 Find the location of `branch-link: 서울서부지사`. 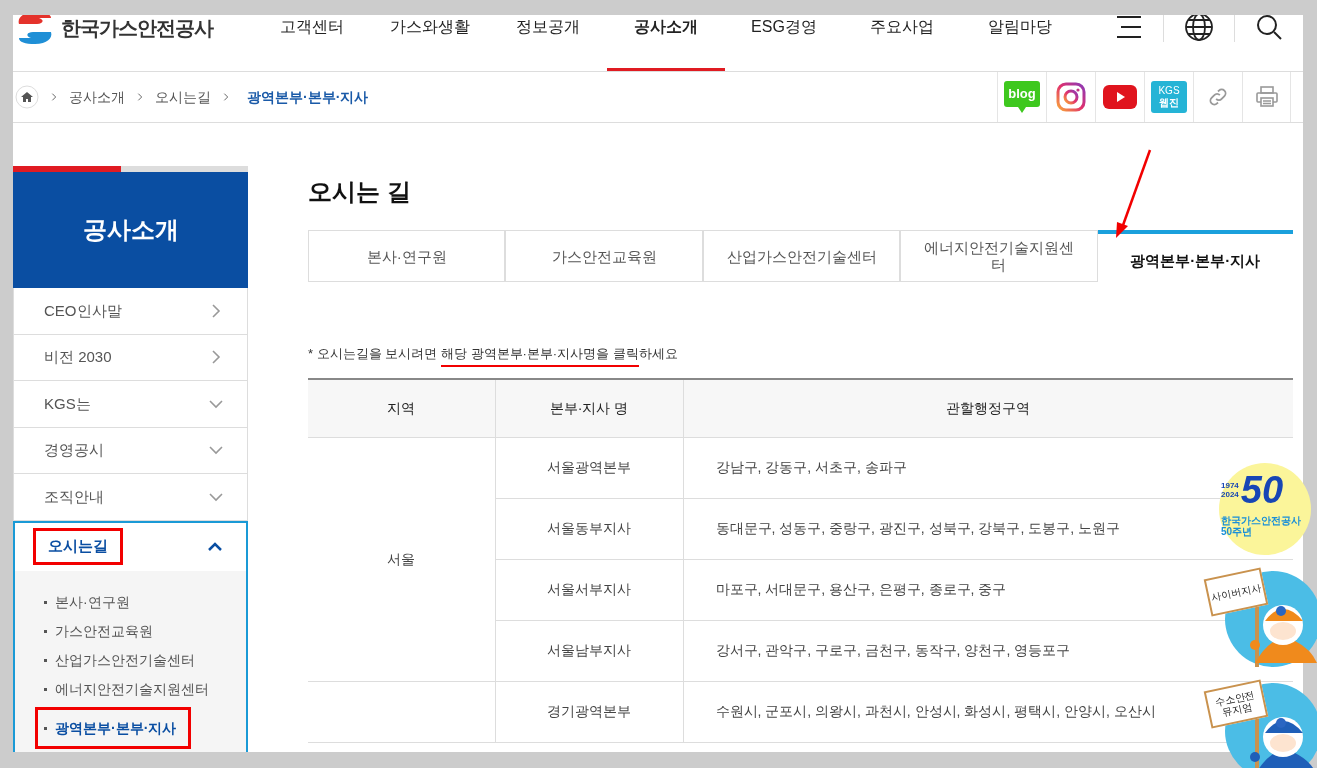

branch-link: 서울서부지사 is located at coordinates (589, 589).